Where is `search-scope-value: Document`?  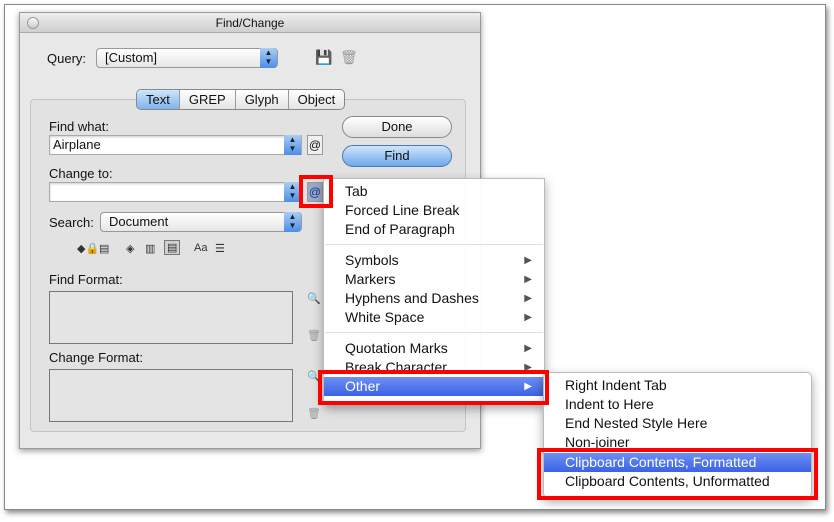
search-scope-value: Document is located at coordinates (139, 221).